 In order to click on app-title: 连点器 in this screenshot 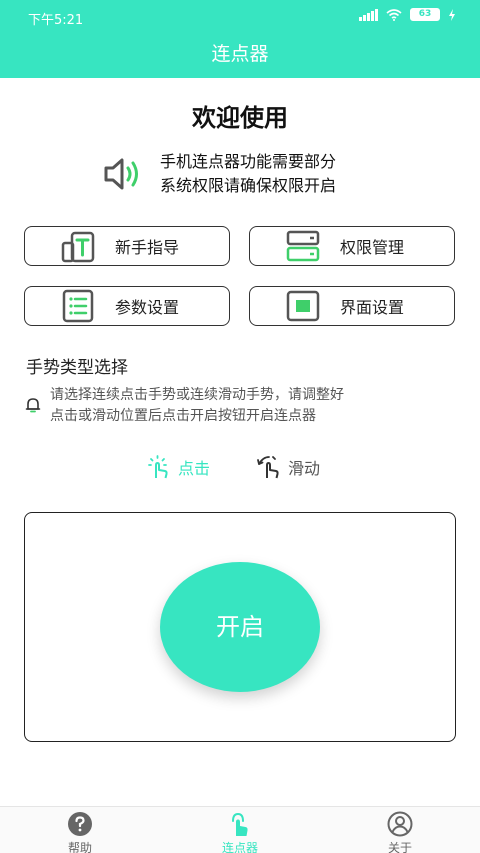, I will do `click(240, 54)`.